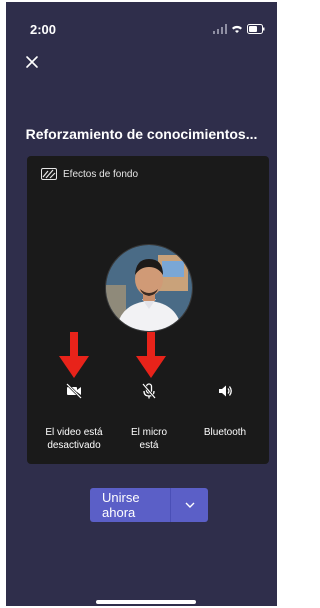 The image size is (320, 608). I want to click on chevron-down-icon, so click(190, 505).